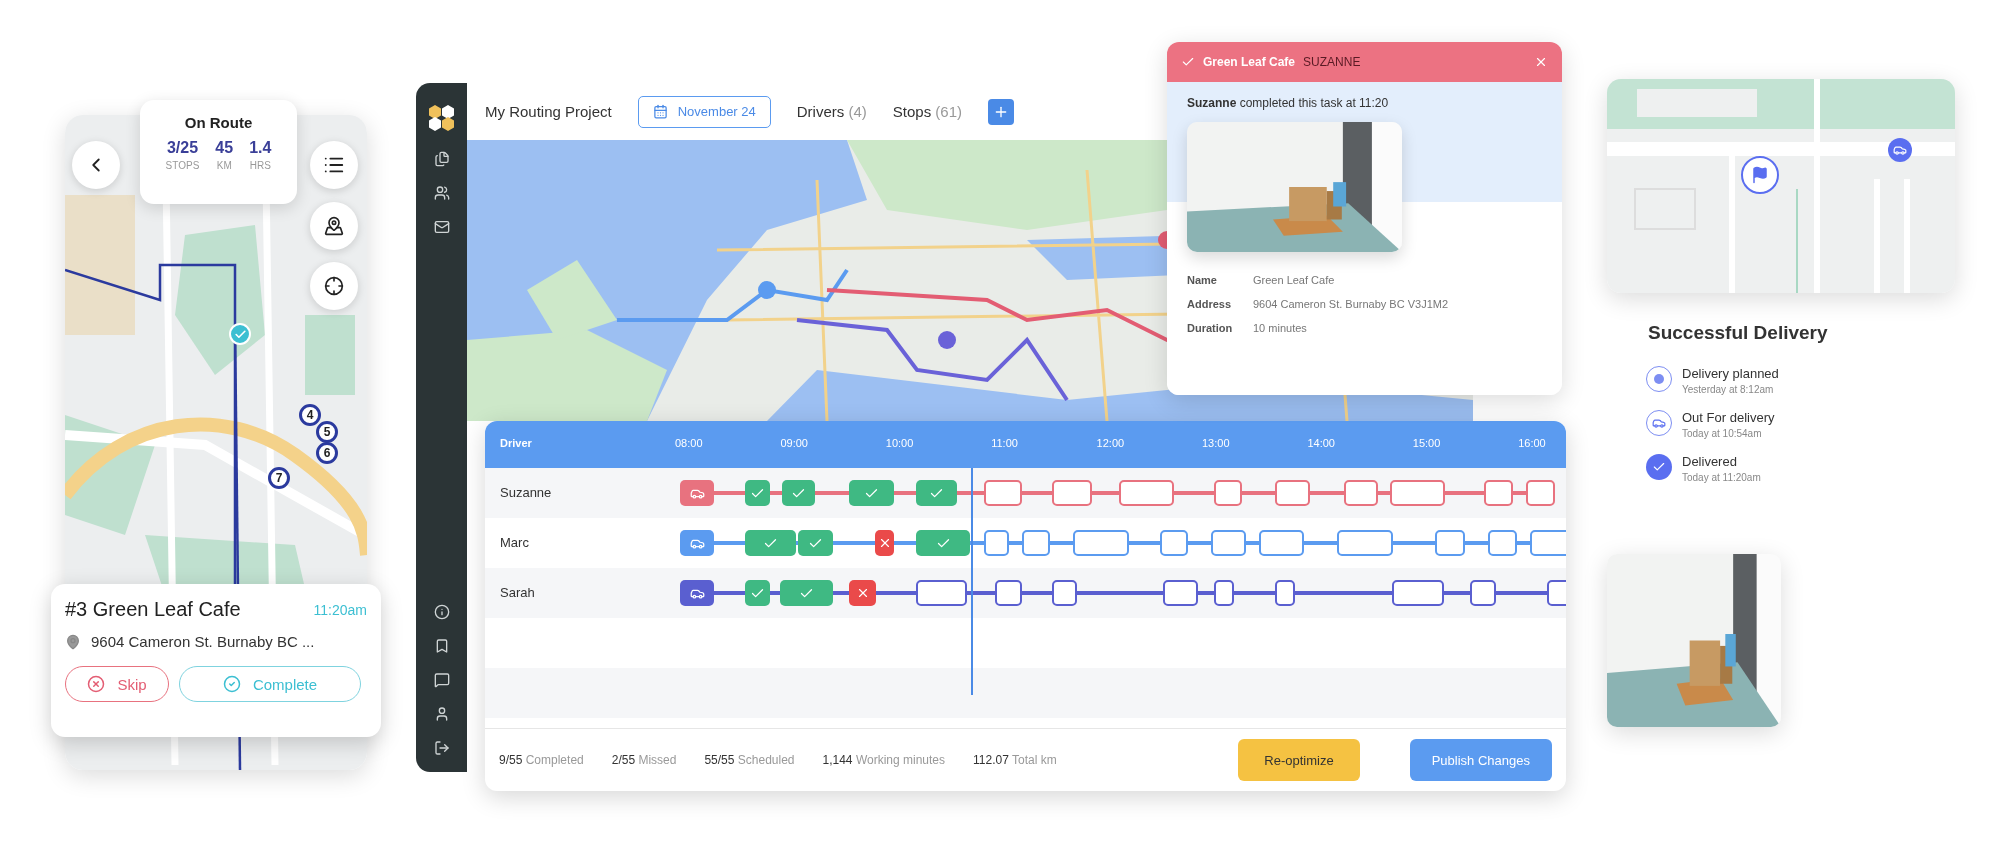 The image size is (2000, 854). What do you see at coordinates (1210, 328) in the screenshot?
I see `detail-label: Duration` at bounding box center [1210, 328].